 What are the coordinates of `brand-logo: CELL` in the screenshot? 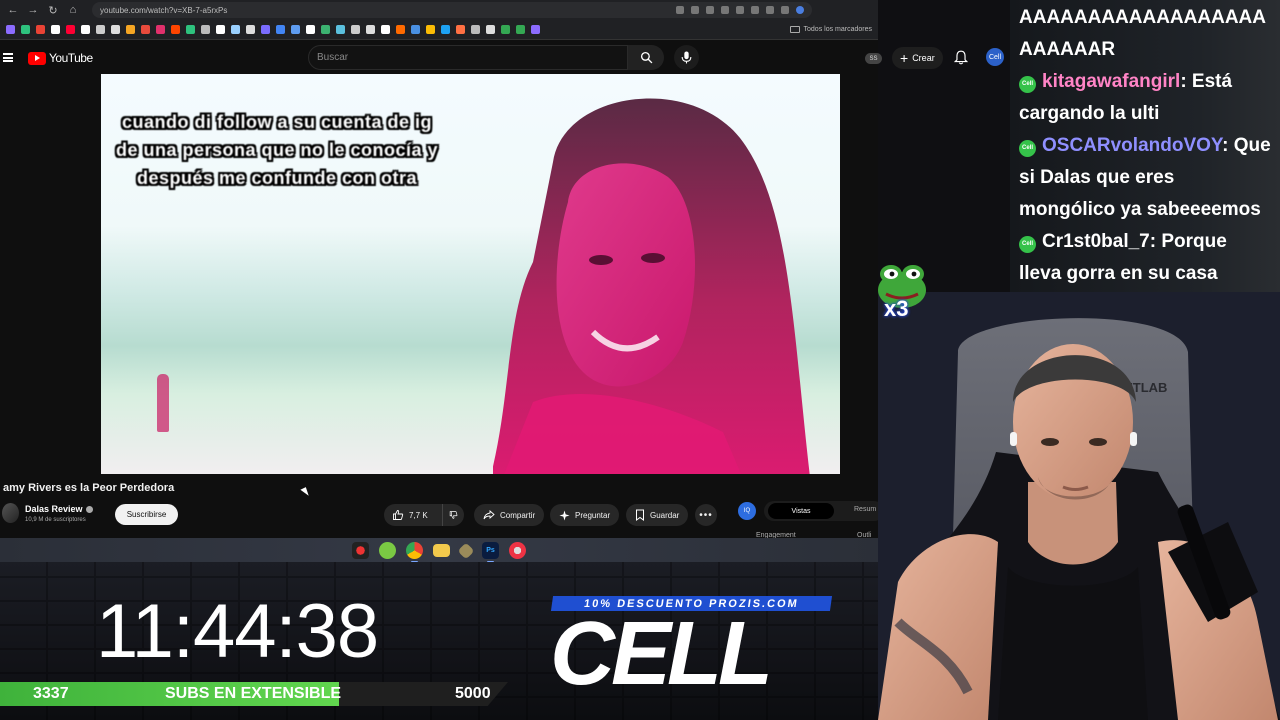 It's located at (661, 654).